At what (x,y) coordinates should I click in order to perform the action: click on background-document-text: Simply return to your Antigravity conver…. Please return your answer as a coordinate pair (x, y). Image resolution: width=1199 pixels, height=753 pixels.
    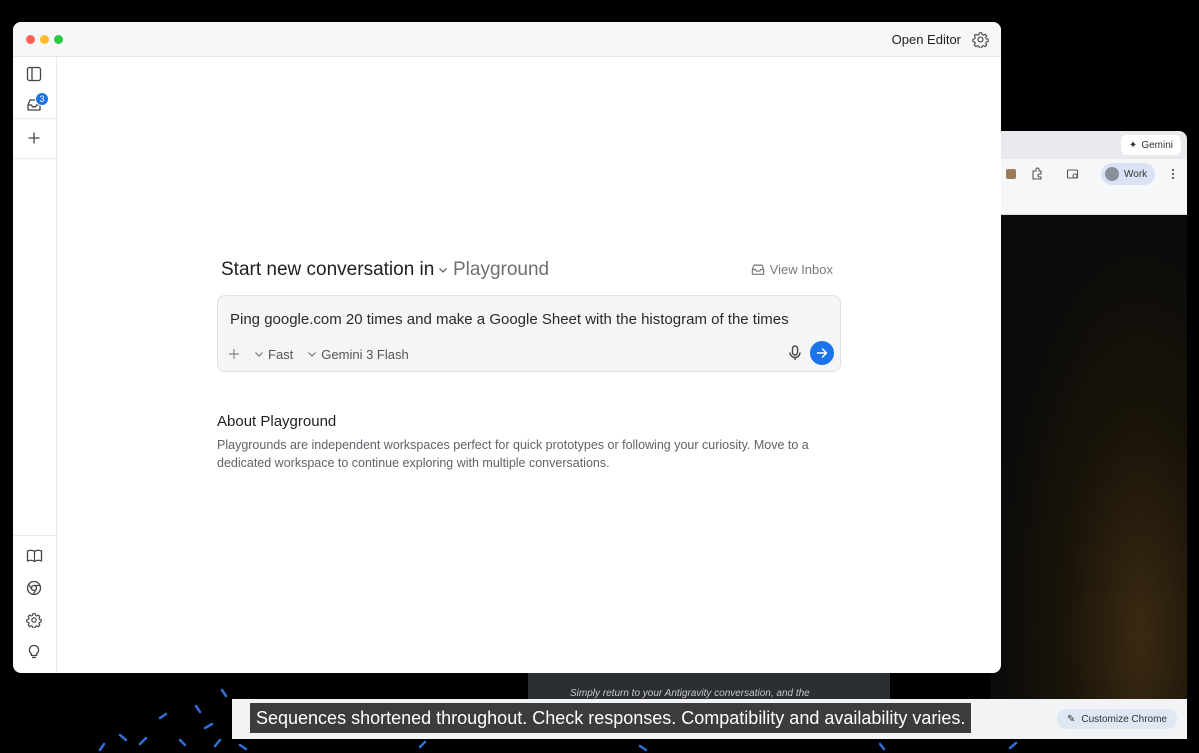
    Looking at the image, I should click on (690, 693).